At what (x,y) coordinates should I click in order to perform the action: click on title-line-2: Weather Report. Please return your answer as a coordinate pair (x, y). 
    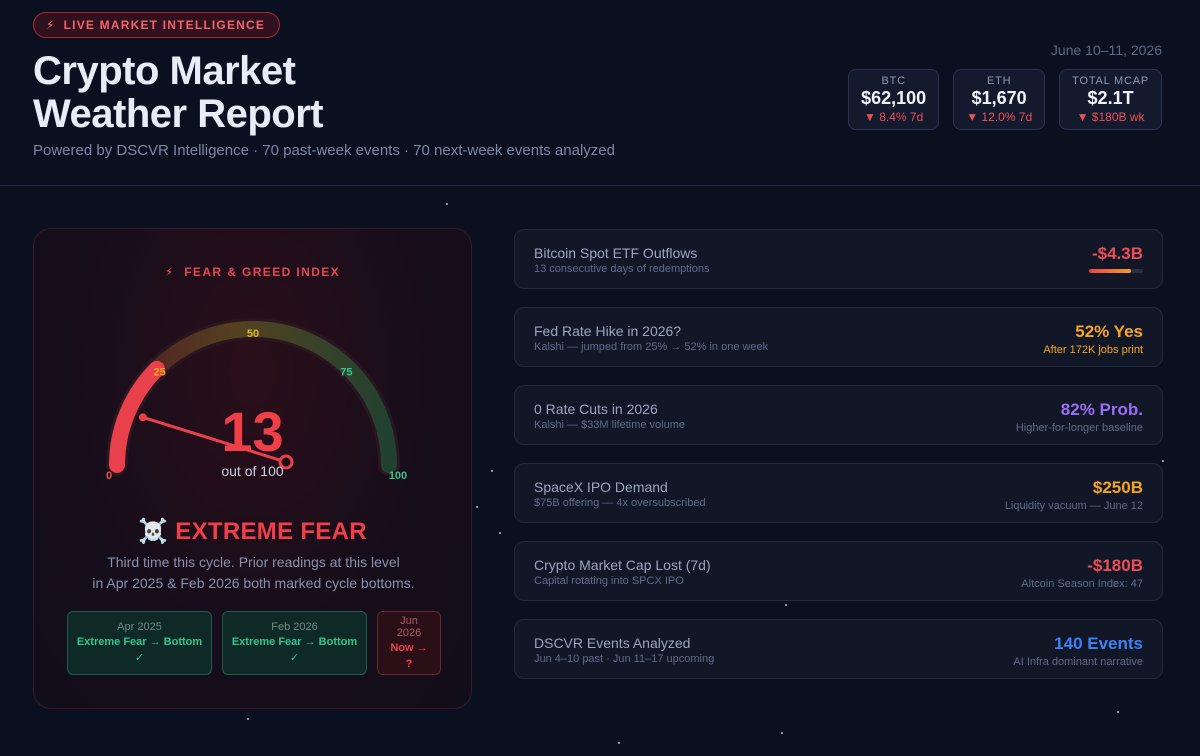
    Looking at the image, I should click on (178, 114).